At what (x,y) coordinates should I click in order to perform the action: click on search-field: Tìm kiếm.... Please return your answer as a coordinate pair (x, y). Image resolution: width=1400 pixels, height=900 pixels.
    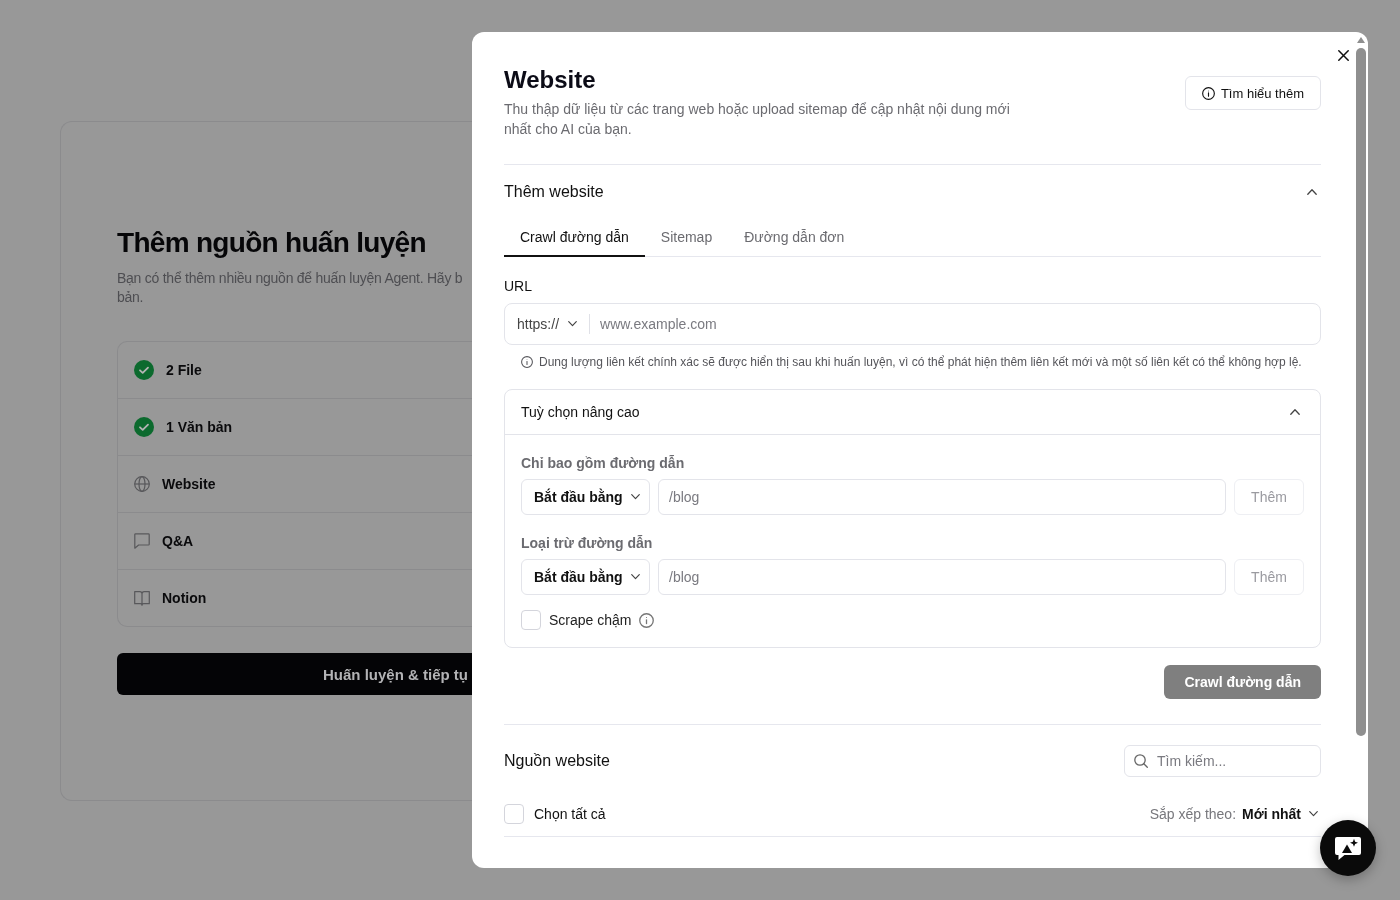
    Looking at the image, I should click on (1222, 761).